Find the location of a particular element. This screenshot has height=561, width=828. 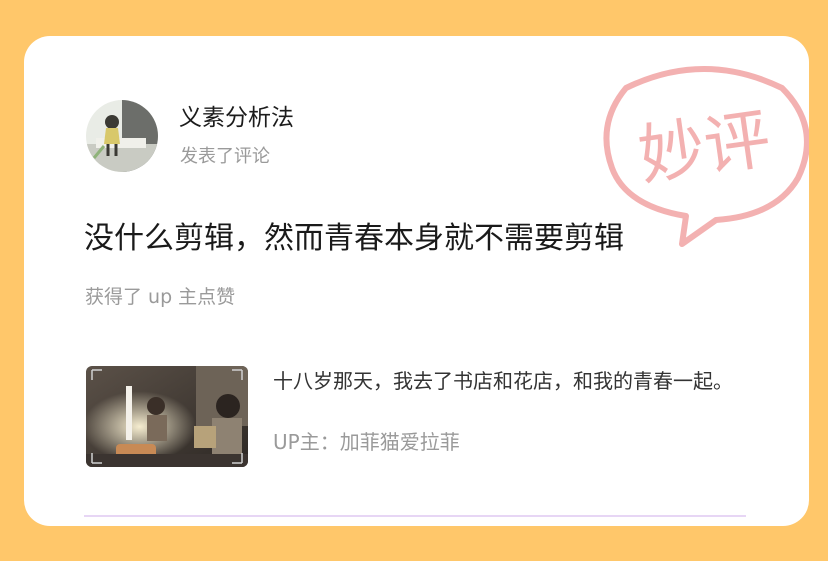

up-liked-label: 获得了 up 主点赞 is located at coordinates (160, 297).